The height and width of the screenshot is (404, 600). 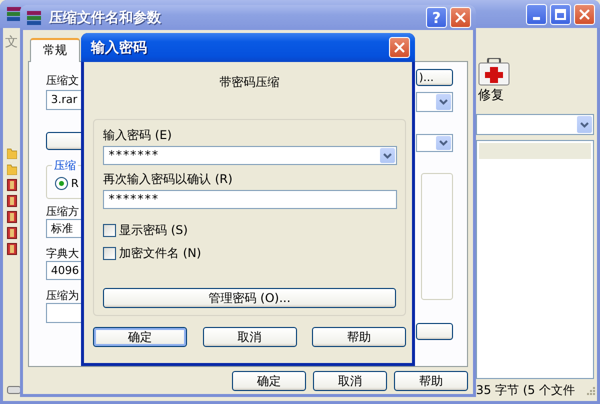 I want to click on field-label: 输入密码 (E), so click(x=137, y=135).